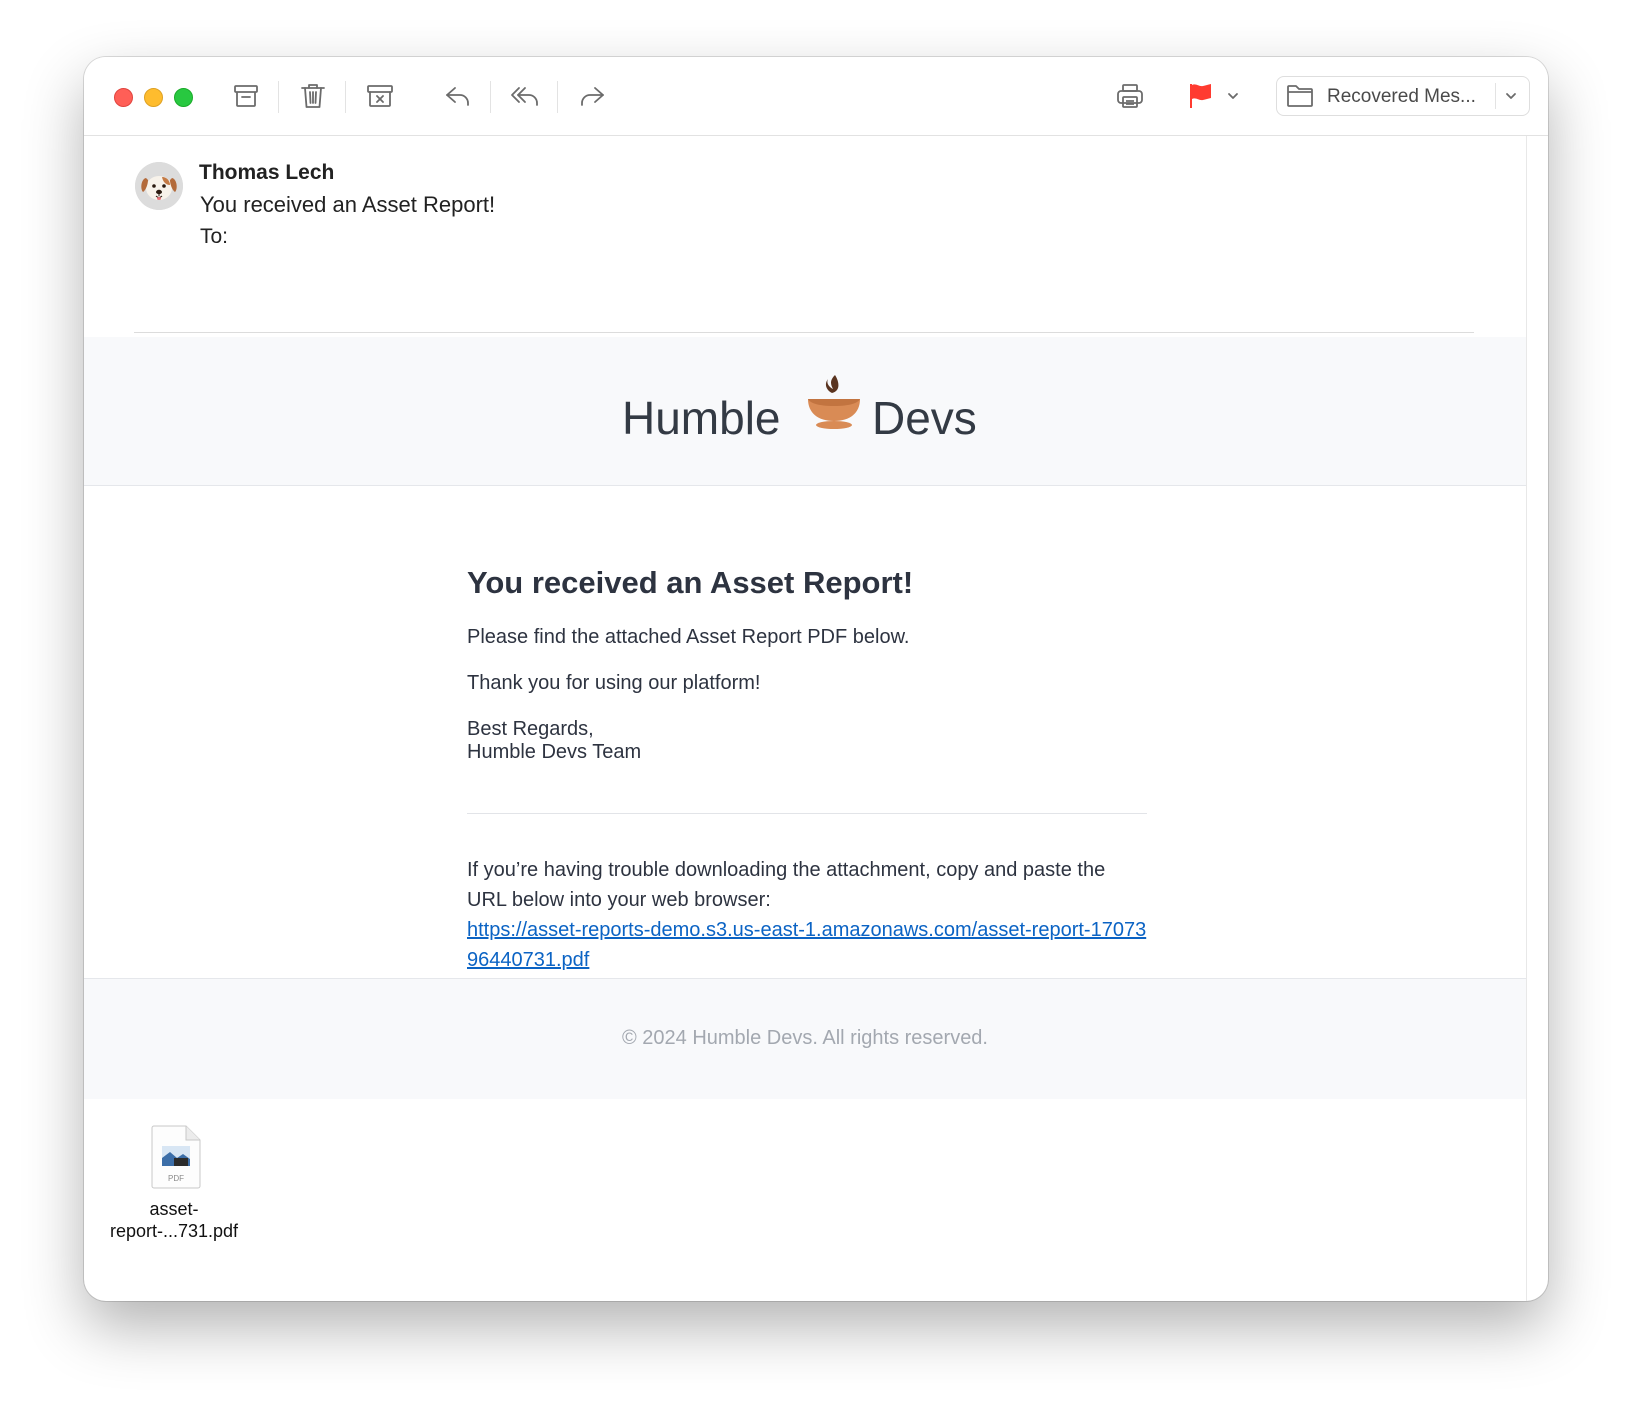  What do you see at coordinates (174, 1209) in the screenshot?
I see `attachment-filename-line1: asset-` at bounding box center [174, 1209].